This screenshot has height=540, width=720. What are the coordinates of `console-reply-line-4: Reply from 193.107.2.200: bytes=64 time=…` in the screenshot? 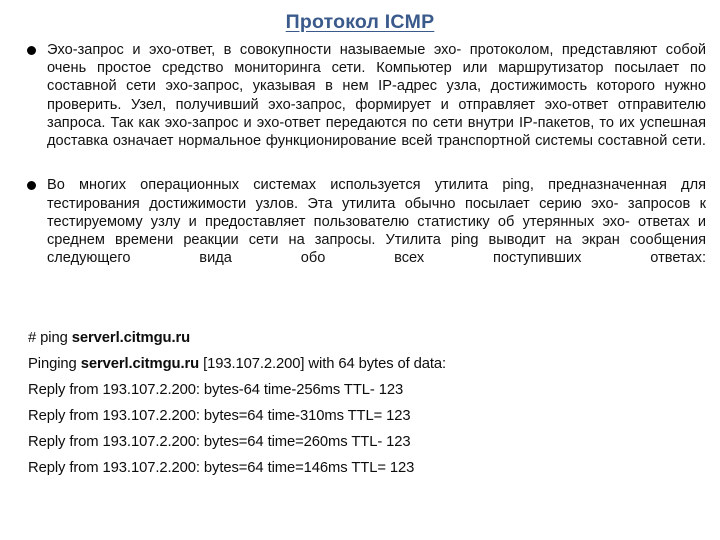 It's located at (221, 468).